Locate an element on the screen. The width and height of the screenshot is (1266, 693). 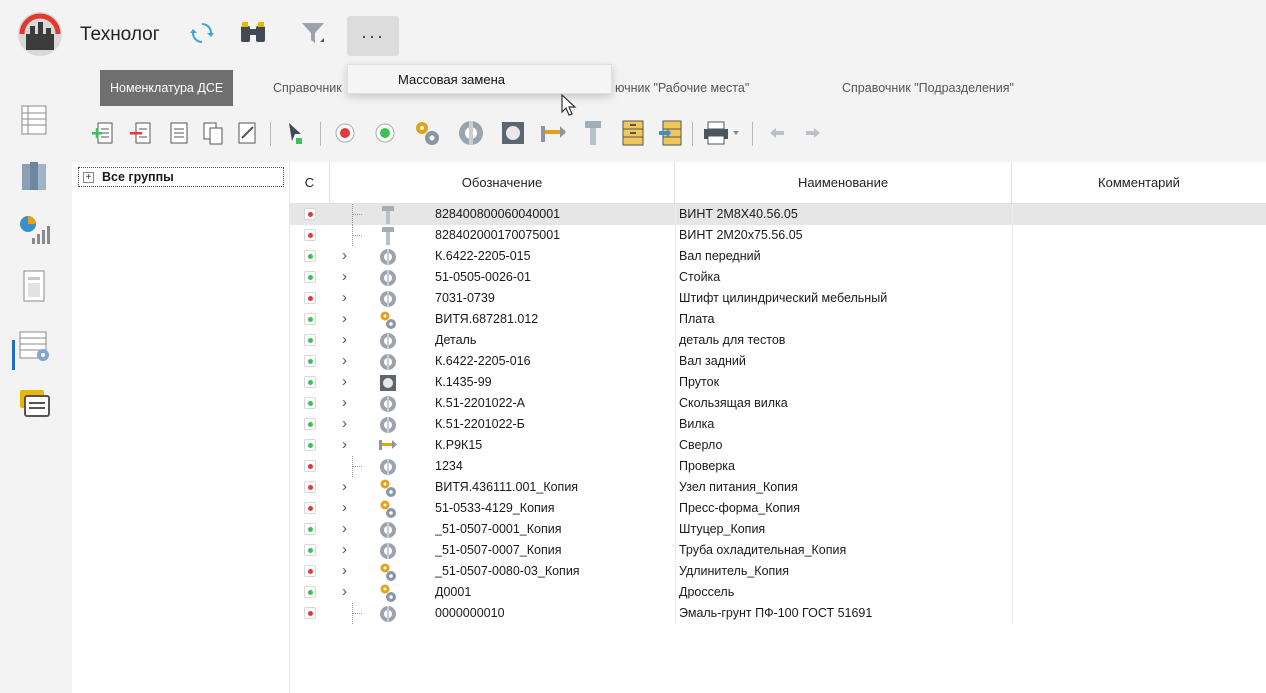
status-indicator-green is located at coordinates (310, 592).